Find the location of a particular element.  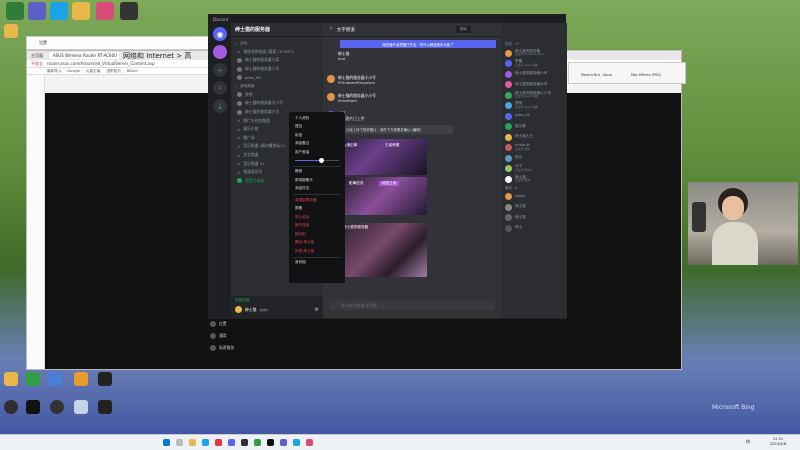

p-app-icon is located at coordinates (15, 11).